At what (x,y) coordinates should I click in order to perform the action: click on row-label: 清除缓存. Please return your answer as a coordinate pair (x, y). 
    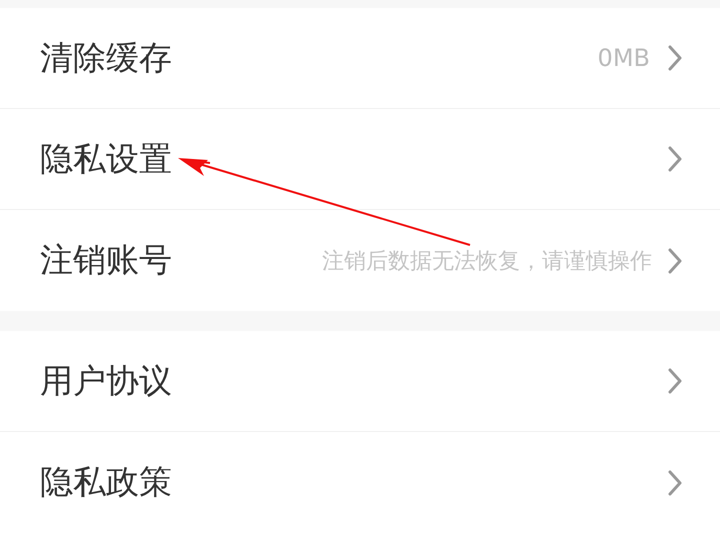
    Looking at the image, I should click on (106, 57).